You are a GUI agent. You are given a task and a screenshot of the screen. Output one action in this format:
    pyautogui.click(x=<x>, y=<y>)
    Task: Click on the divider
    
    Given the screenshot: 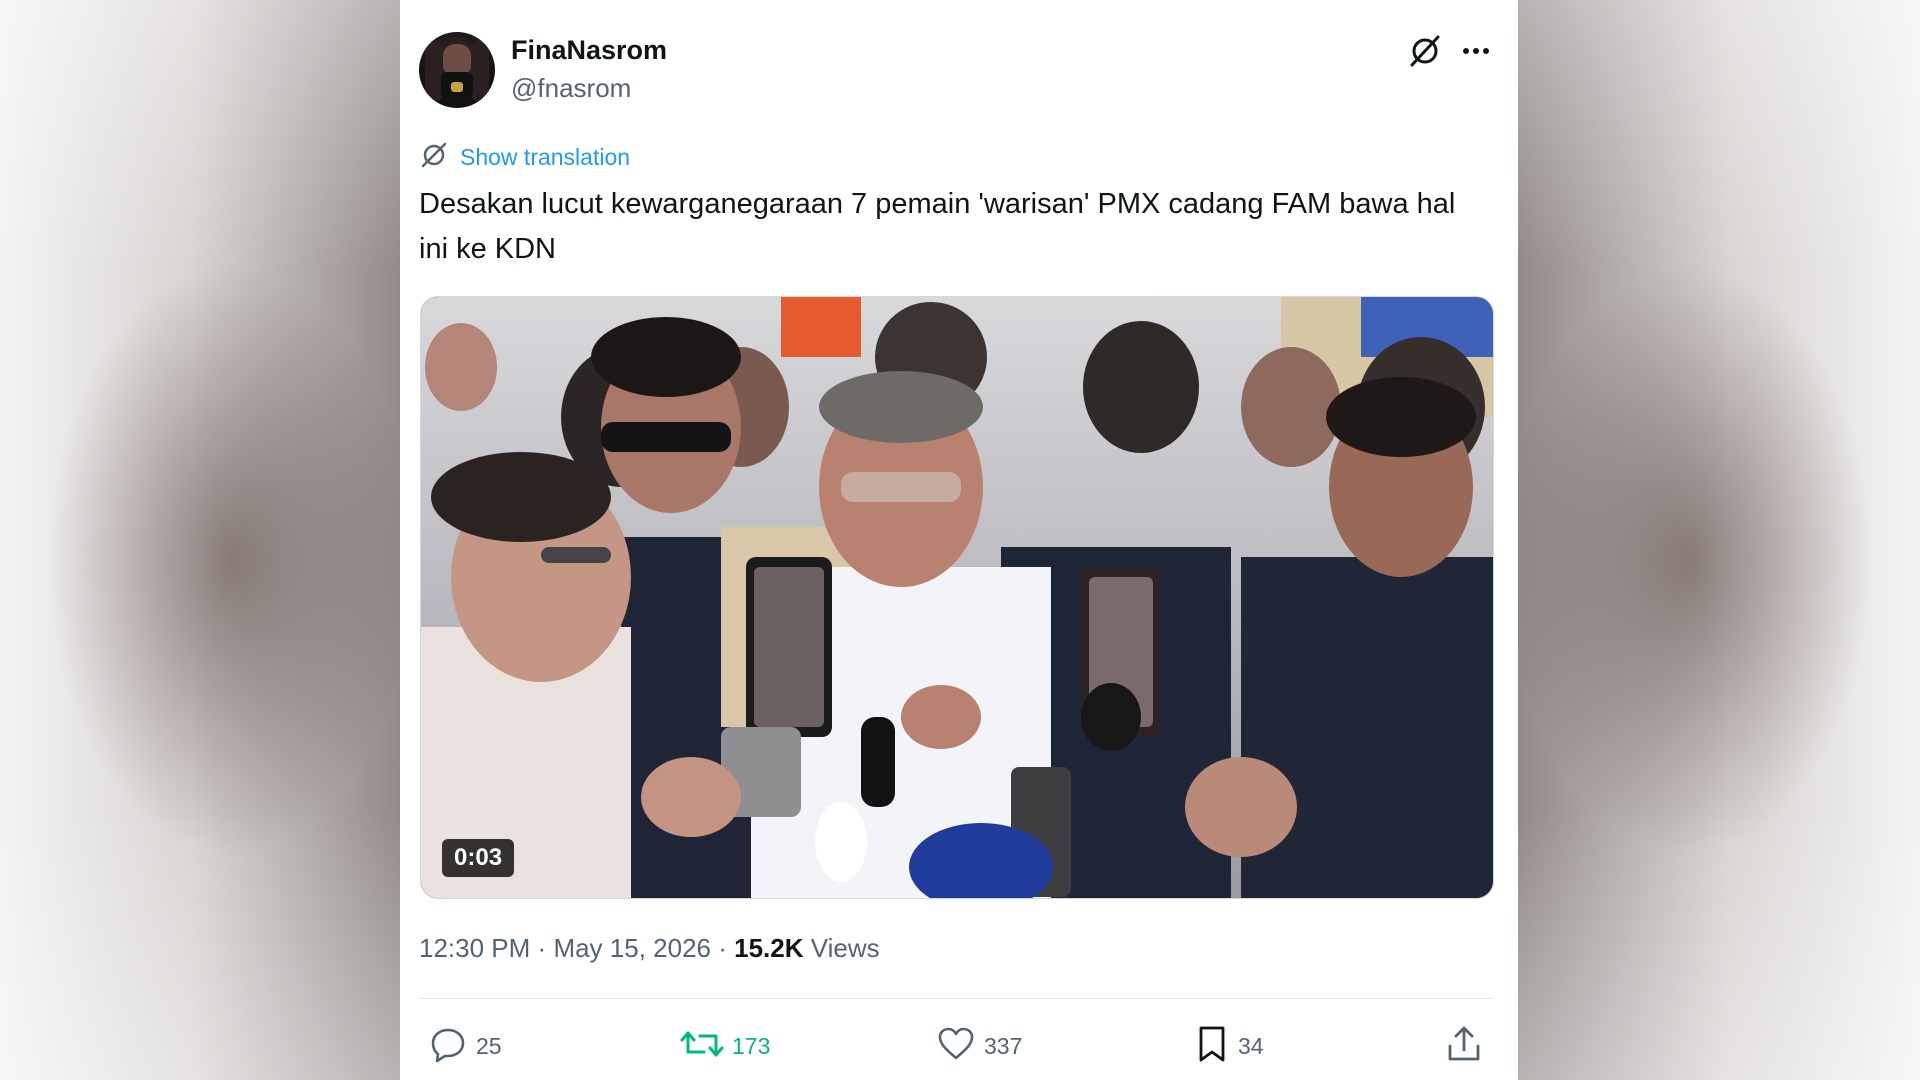 What is the action you would take?
    pyautogui.click(x=956, y=998)
    